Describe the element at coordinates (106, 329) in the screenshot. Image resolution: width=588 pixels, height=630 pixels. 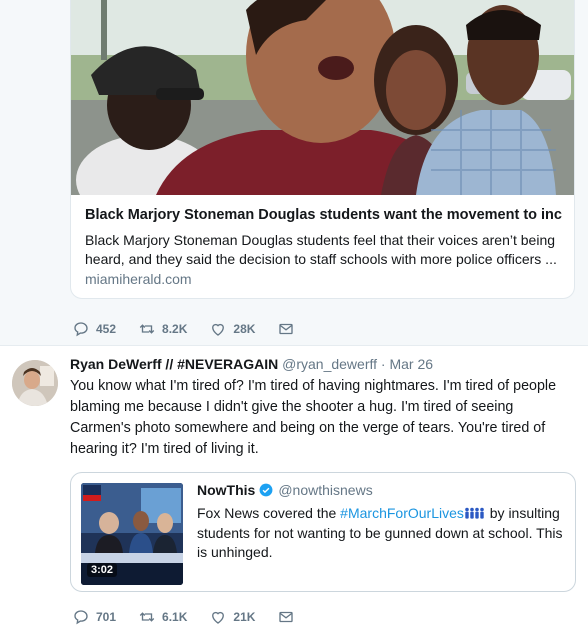
I see `reply-count: 452` at that location.